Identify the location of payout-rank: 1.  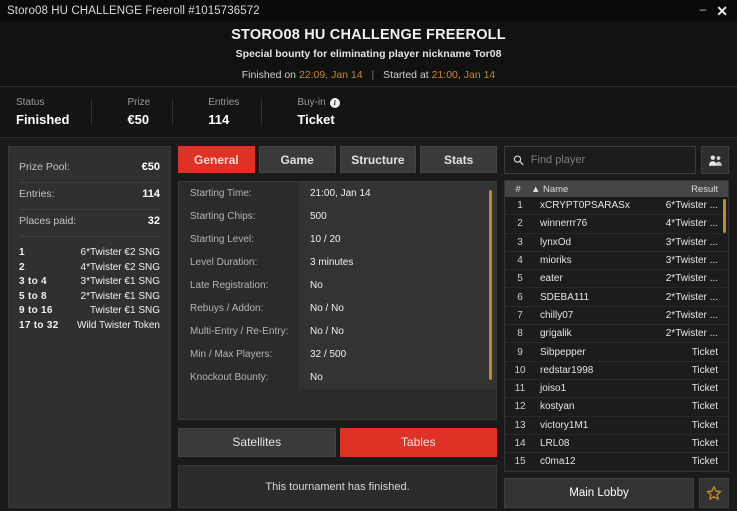
(22, 252).